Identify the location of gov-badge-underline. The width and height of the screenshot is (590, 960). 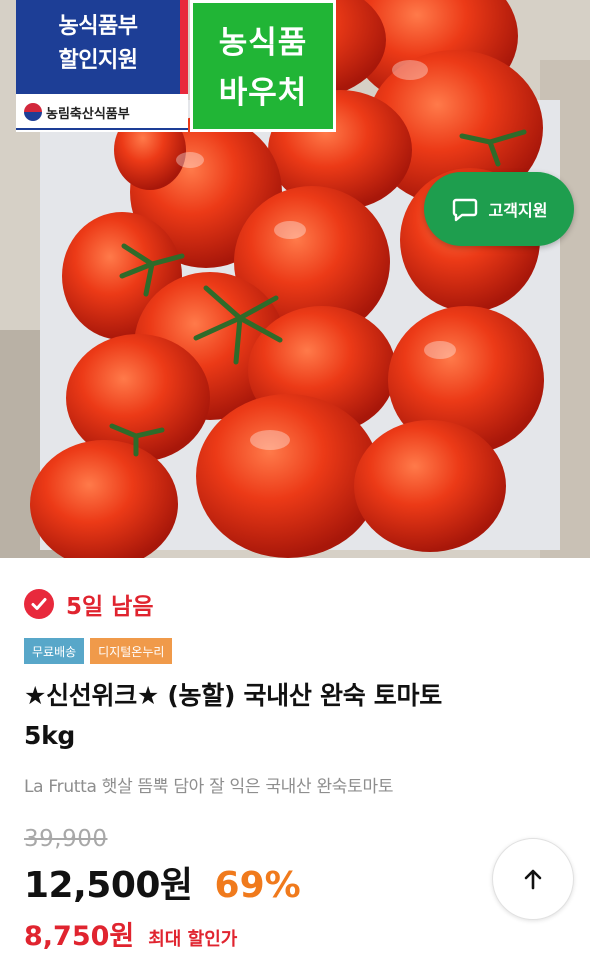
(102, 129).